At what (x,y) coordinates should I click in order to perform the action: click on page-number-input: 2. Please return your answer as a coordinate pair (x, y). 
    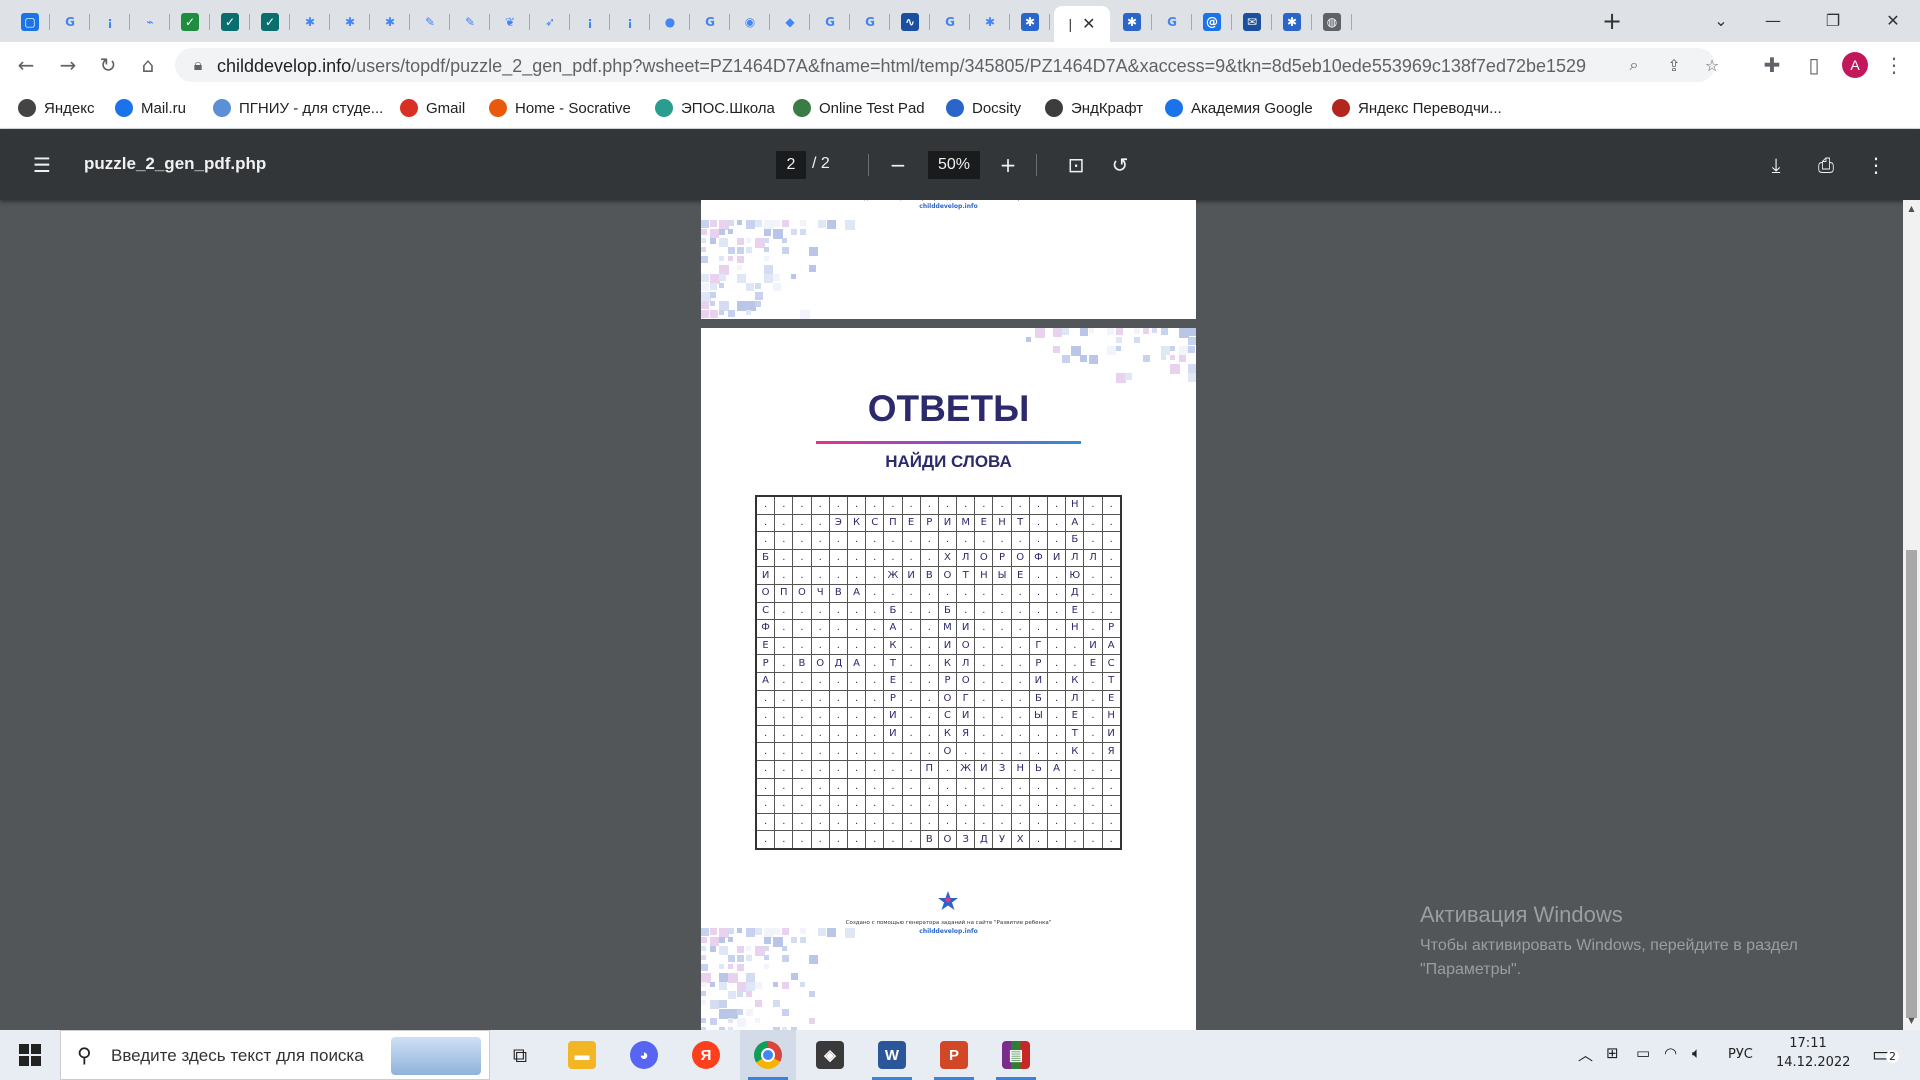
    Looking at the image, I should click on (791, 165).